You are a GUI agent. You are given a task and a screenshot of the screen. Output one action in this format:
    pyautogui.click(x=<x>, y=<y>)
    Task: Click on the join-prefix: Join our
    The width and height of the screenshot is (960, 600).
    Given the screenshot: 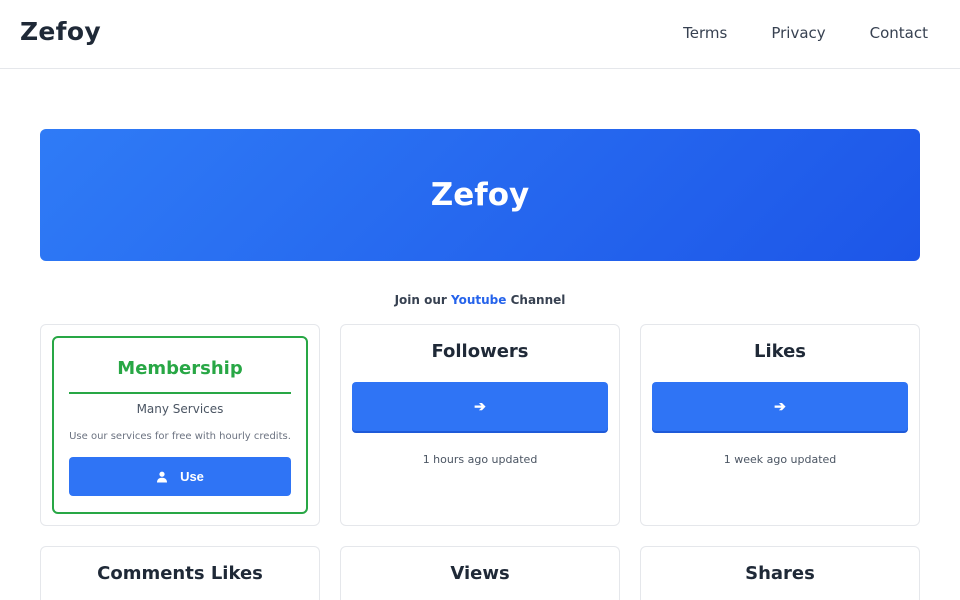 What is the action you would take?
    pyautogui.click(x=423, y=300)
    